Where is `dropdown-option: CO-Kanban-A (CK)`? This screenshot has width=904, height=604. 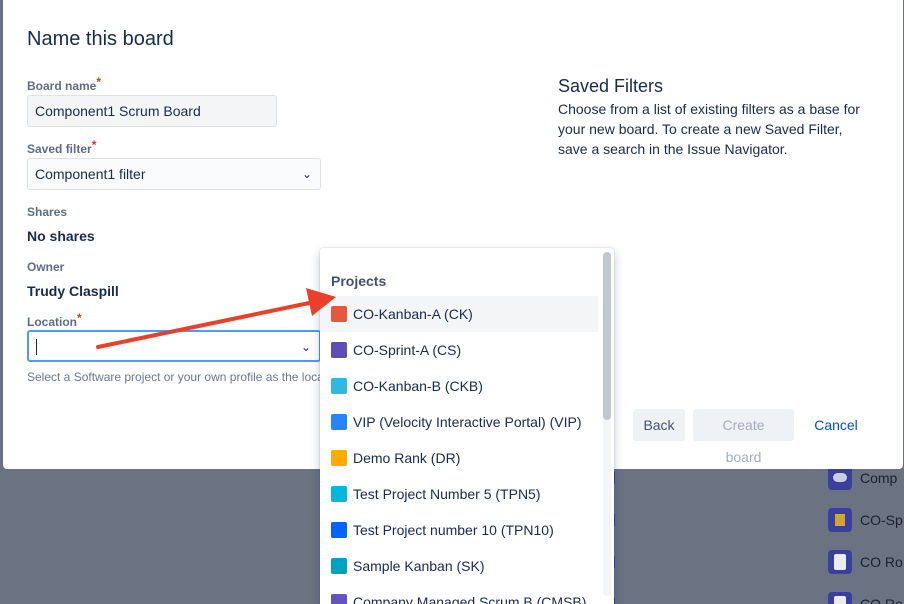 dropdown-option: CO-Kanban-A (CK) is located at coordinates (459, 314).